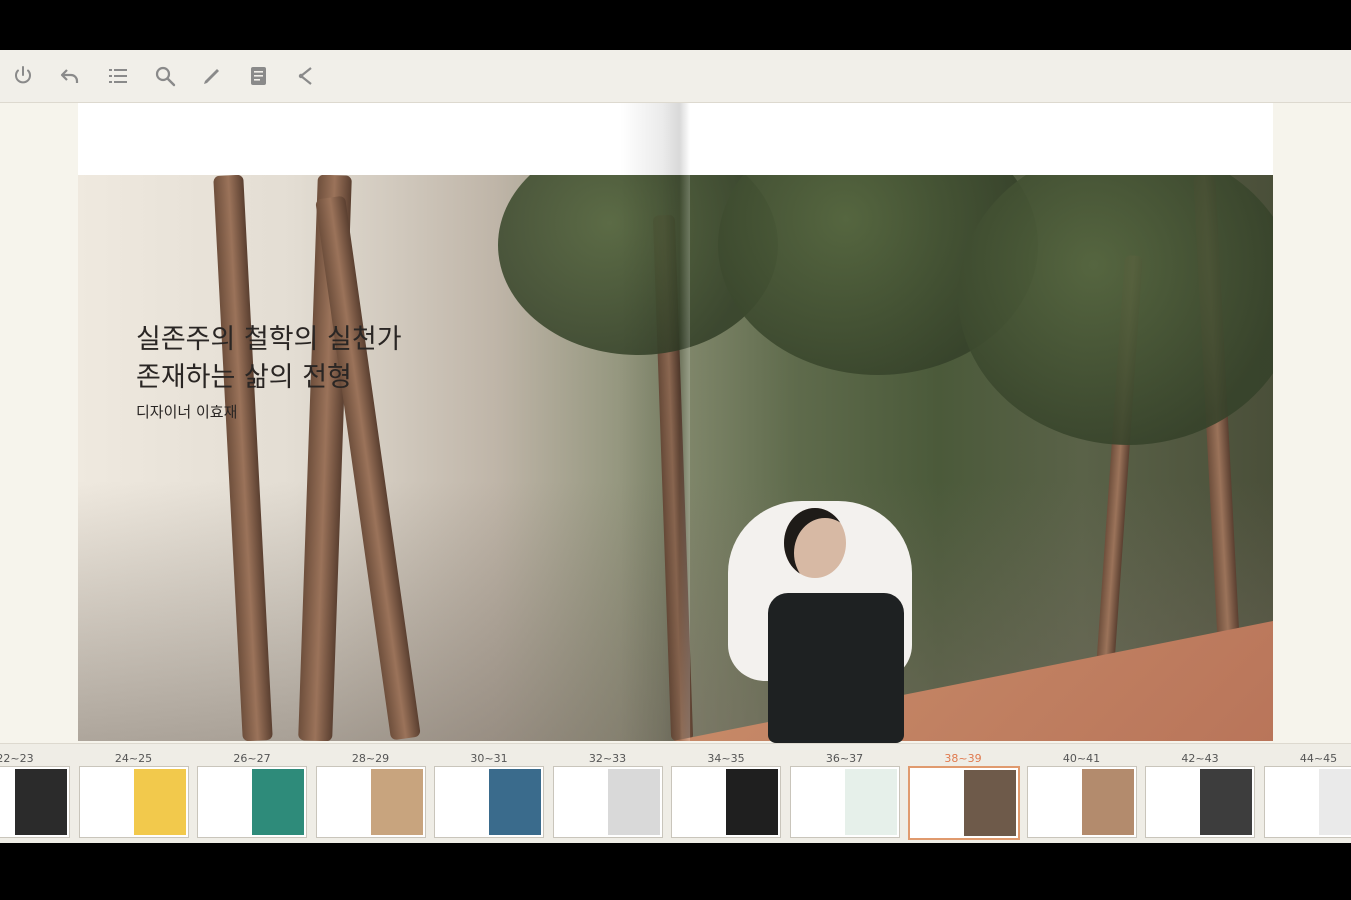 The width and height of the screenshot is (1351, 900). I want to click on share-icon, so click(305, 76).